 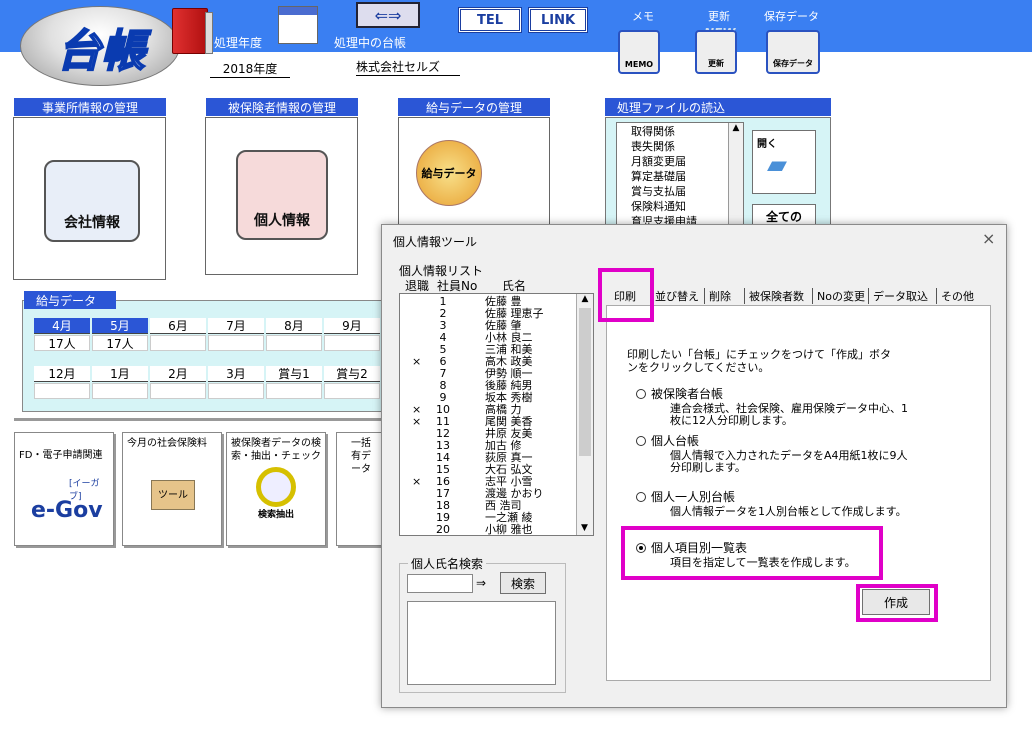 What do you see at coordinates (488, 505) in the screenshot?
I see `list-item: 18 西 浩司` at bounding box center [488, 505].